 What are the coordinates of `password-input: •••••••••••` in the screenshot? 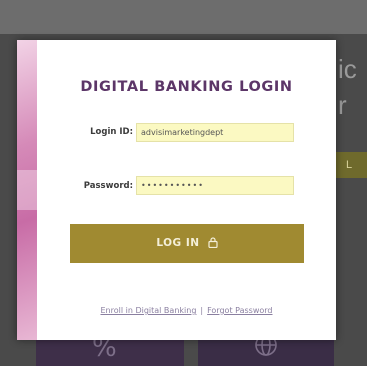 It's located at (215, 185).